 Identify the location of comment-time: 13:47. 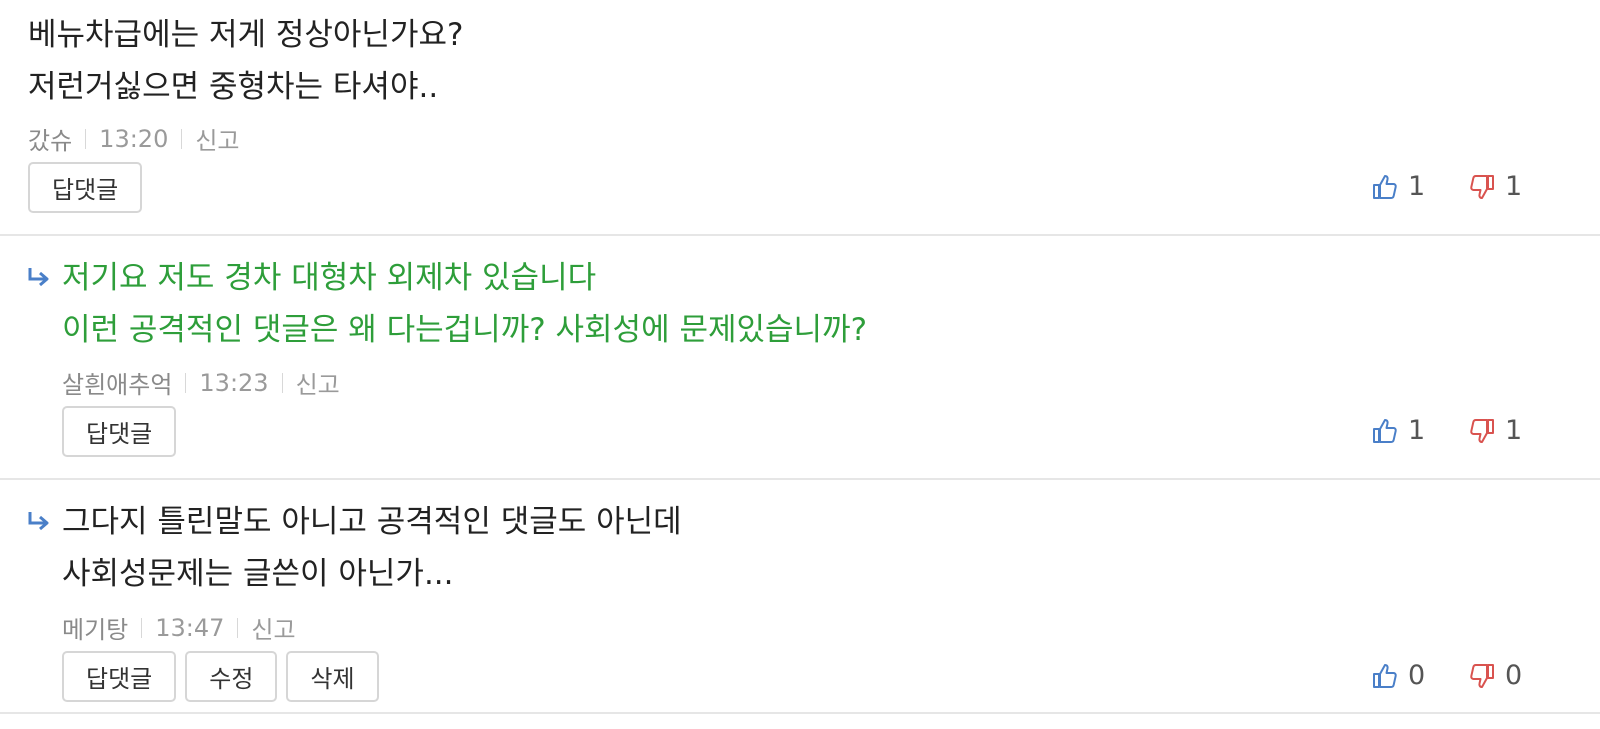
(190, 627).